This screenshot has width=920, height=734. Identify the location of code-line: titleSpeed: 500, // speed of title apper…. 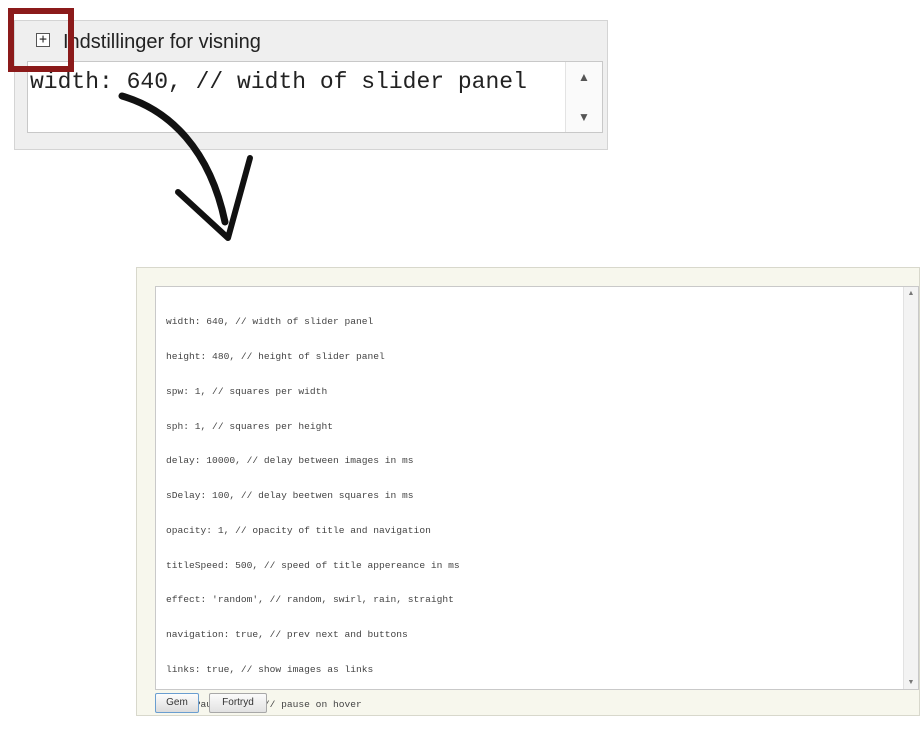
(313, 565).